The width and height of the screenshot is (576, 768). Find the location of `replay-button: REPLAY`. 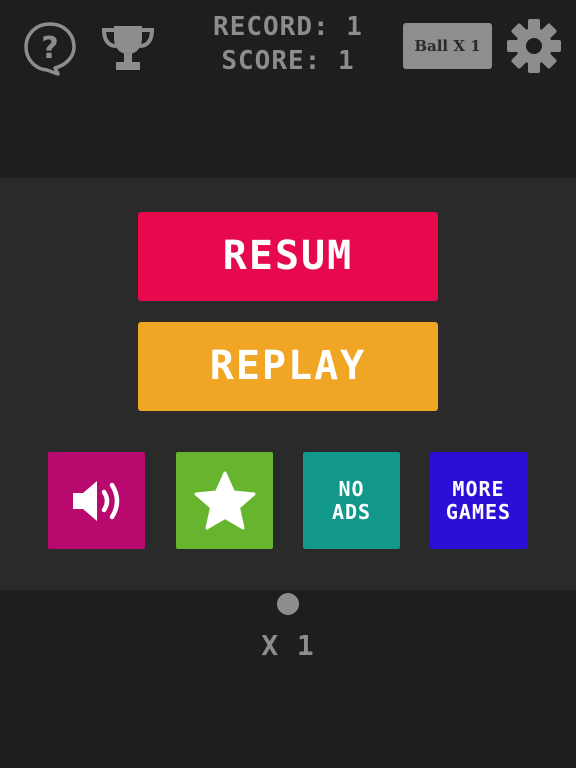

replay-button: REPLAY is located at coordinates (288, 366).